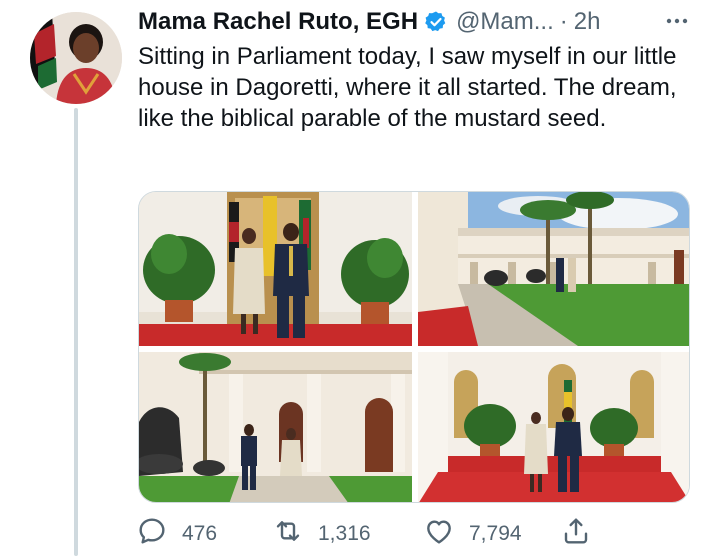  I want to click on reply-button: 476, so click(176, 534).